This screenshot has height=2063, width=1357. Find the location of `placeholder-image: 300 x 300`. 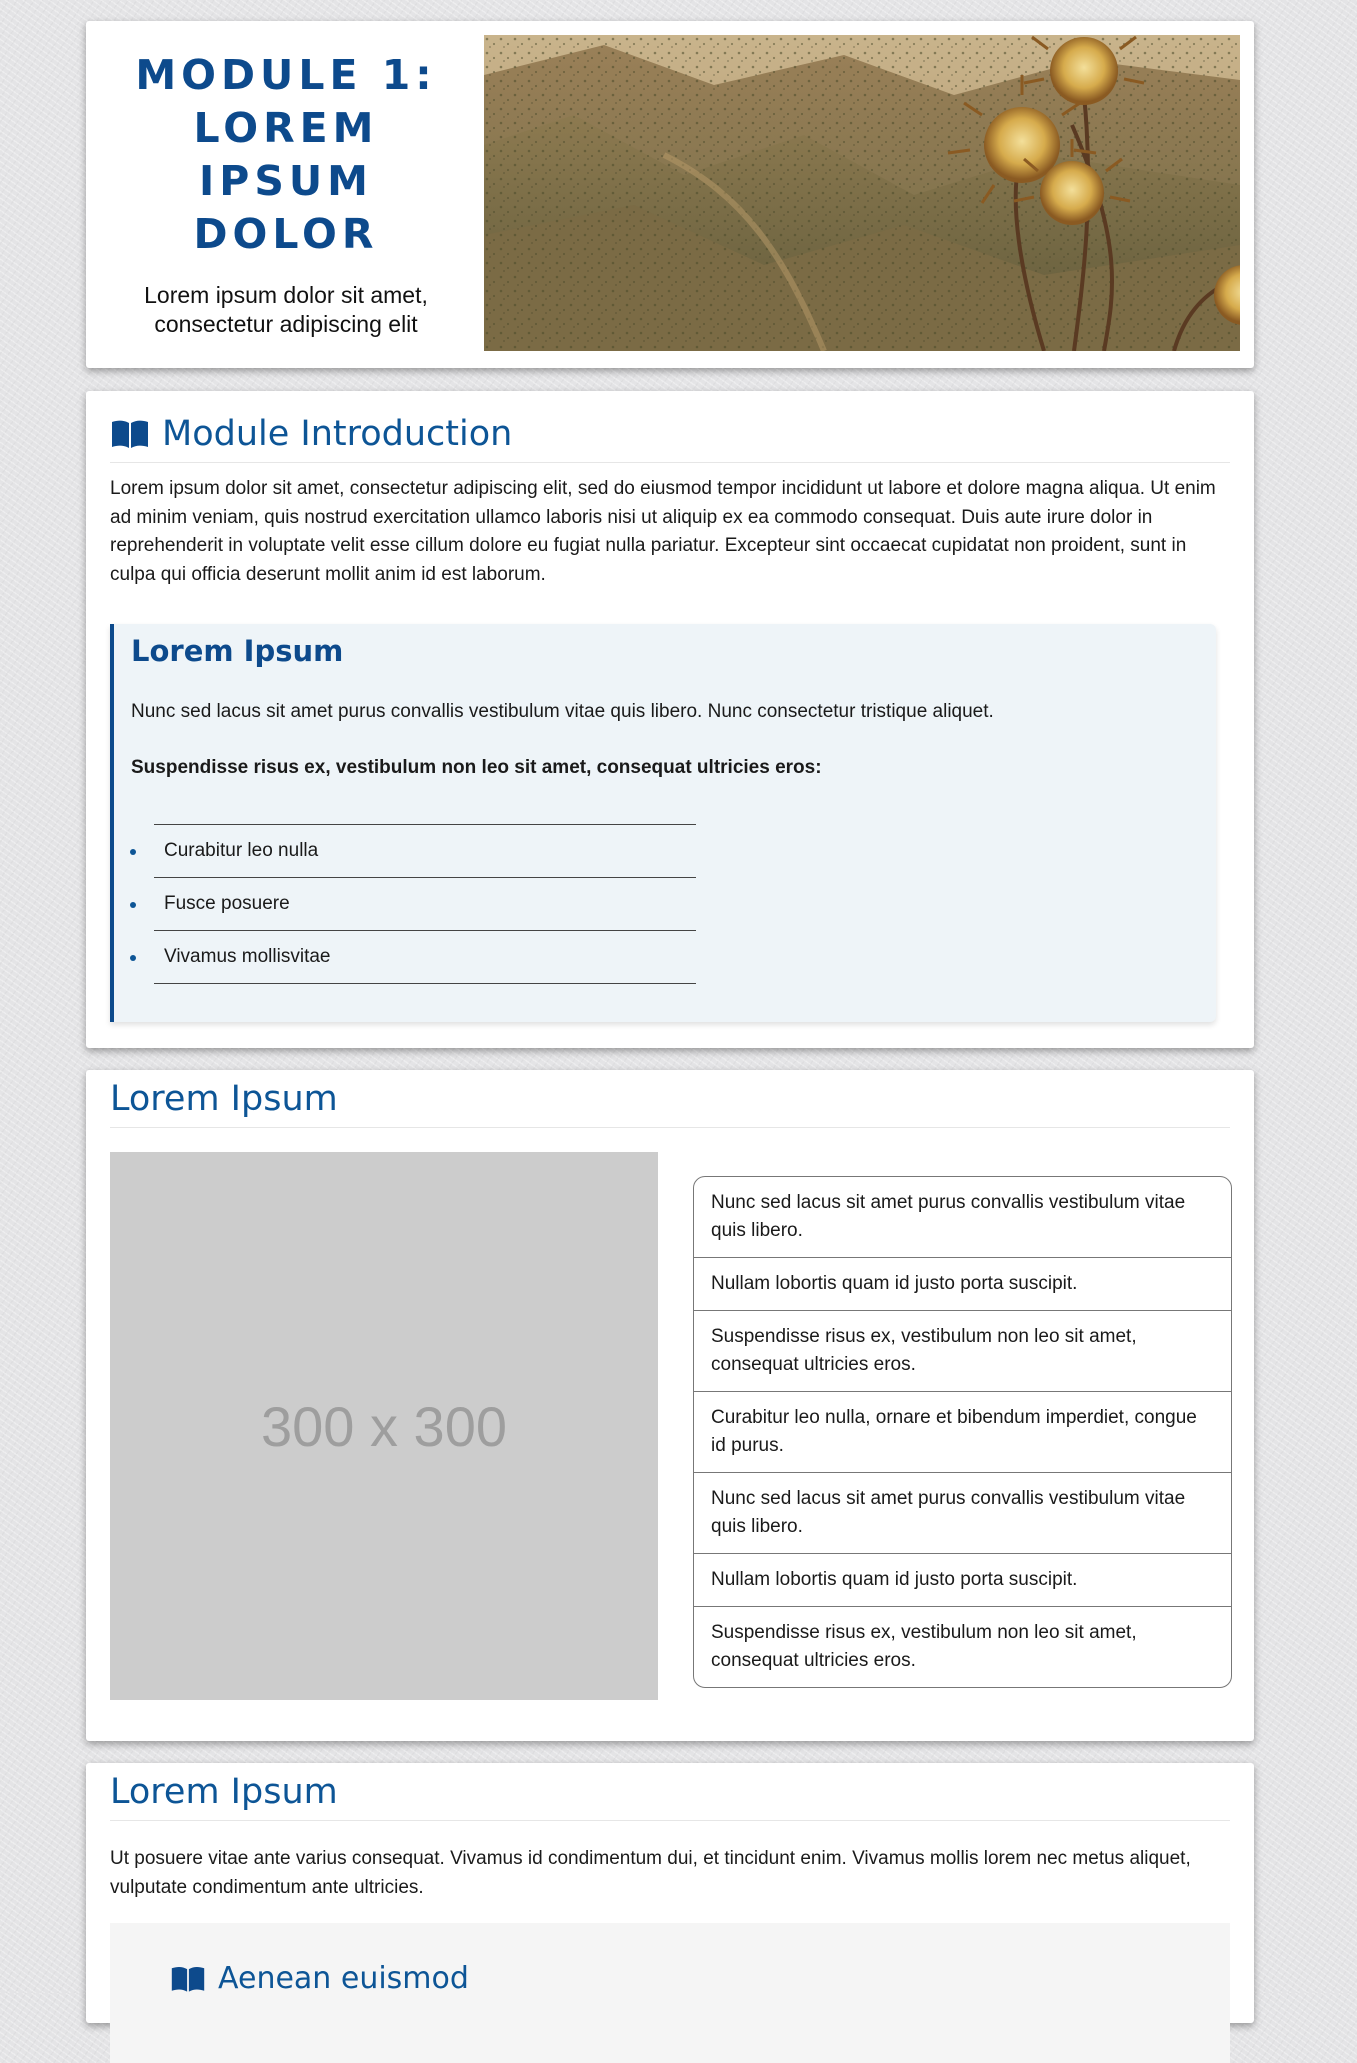

placeholder-image: 300 x 300 is located at coordinates (384, 1426).